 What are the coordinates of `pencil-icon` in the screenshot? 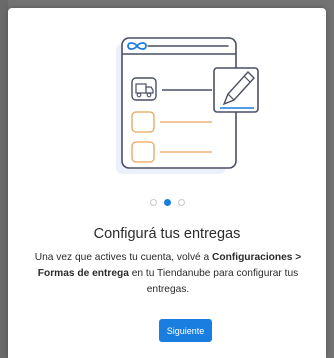 It's located at (236, 90).